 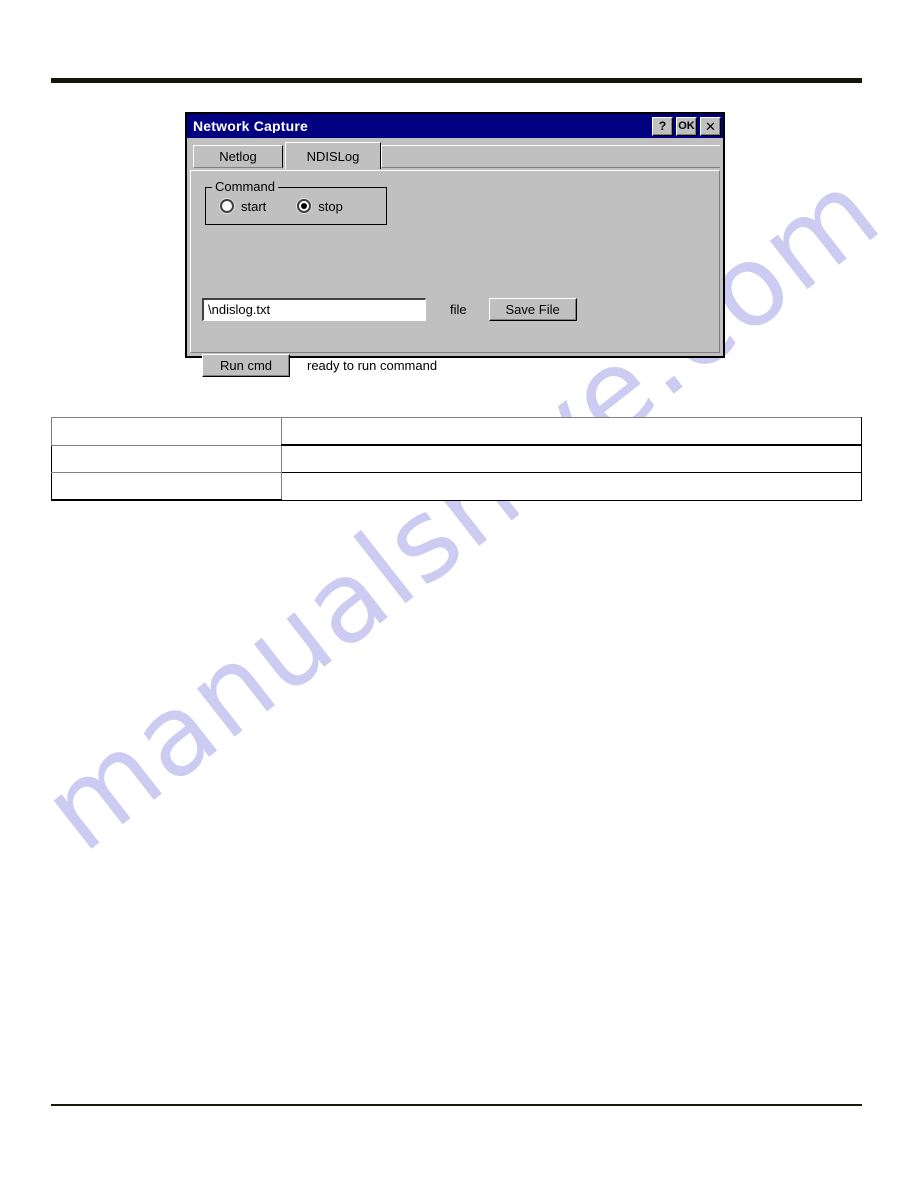 I want to click on file-label: file, so click(x=458, y=309).